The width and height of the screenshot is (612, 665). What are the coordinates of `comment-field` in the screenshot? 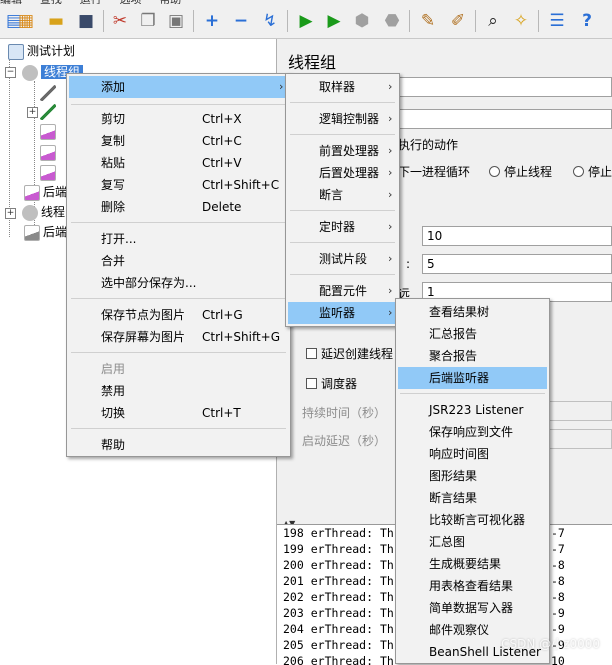 It's located at (504, 119).